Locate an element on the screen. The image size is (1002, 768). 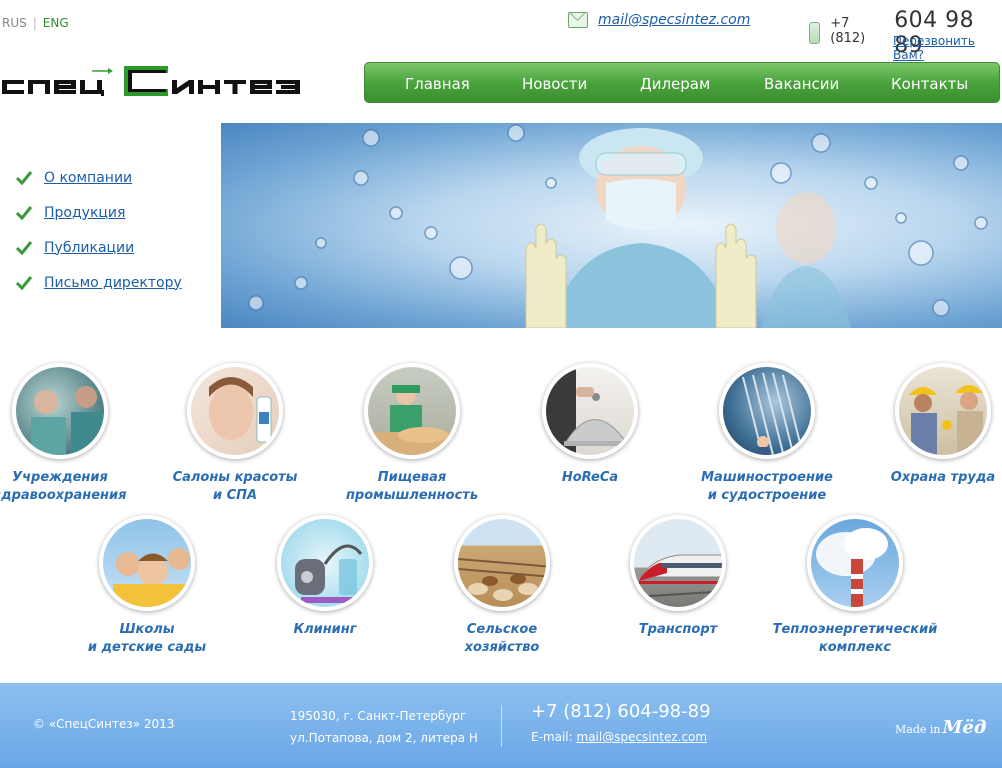
nav-item-vacancies: Вакансии is located at coordinates (801, 84).